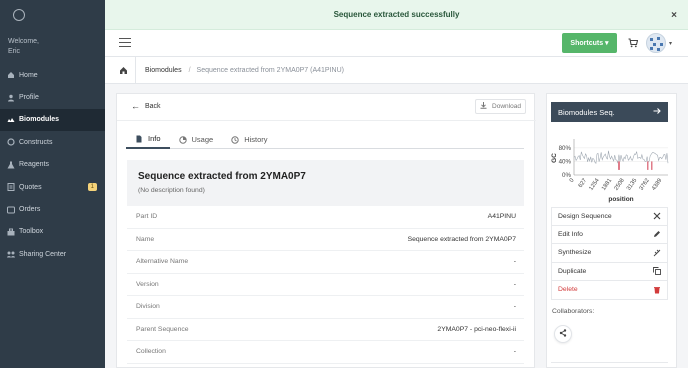 Image resolution: width=688 pixels, height=368 pixels. Describe the element at coordinates (19, 15) in the screenshot. I see `logo-icon` at that location.